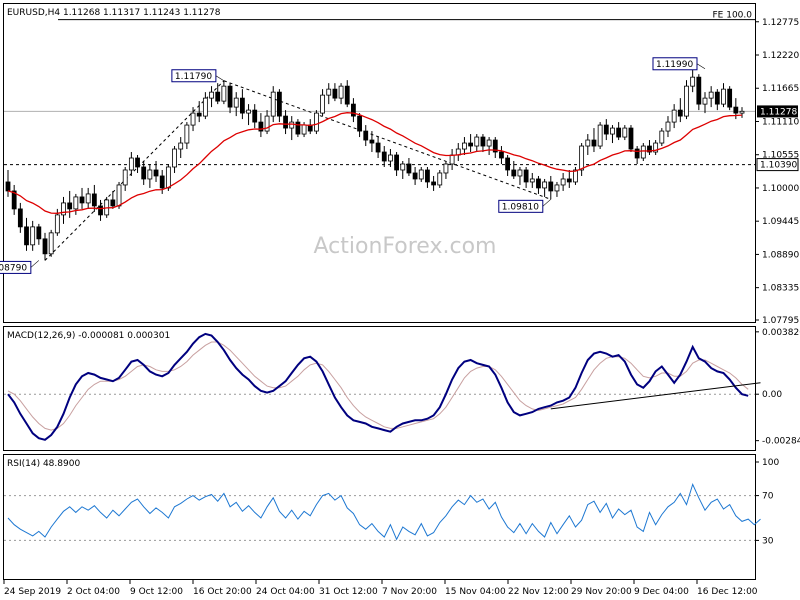 This screenshot has width=800, height=600. What do you see at coordinates (780, 23) in the screenshot?
I see `price-tick-label: 1.12775` at bounding box center [780, 23].